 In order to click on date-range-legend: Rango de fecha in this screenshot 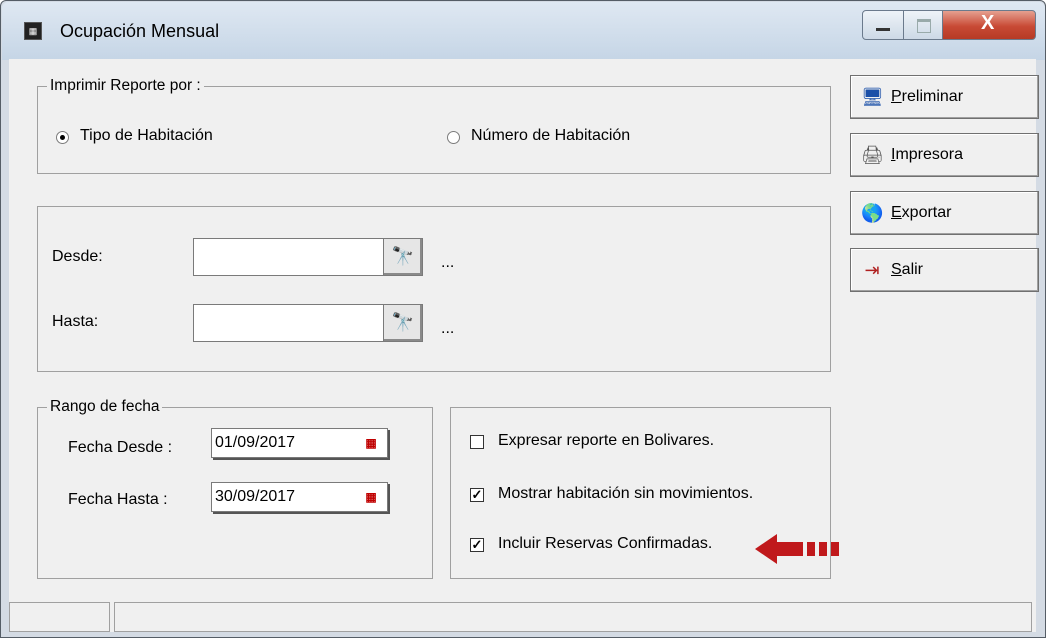, I will do `click(105, 407)`.